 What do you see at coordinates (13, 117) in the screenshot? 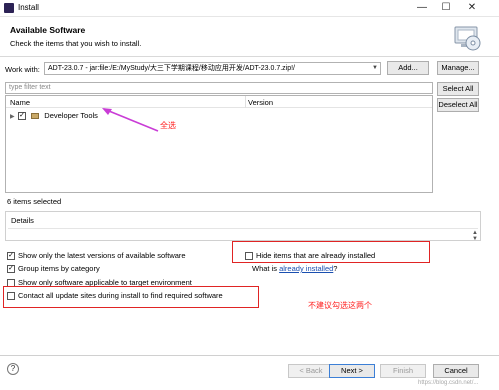
I see `expand-arrow-icon: ▶` at bounding box center [13, 117].